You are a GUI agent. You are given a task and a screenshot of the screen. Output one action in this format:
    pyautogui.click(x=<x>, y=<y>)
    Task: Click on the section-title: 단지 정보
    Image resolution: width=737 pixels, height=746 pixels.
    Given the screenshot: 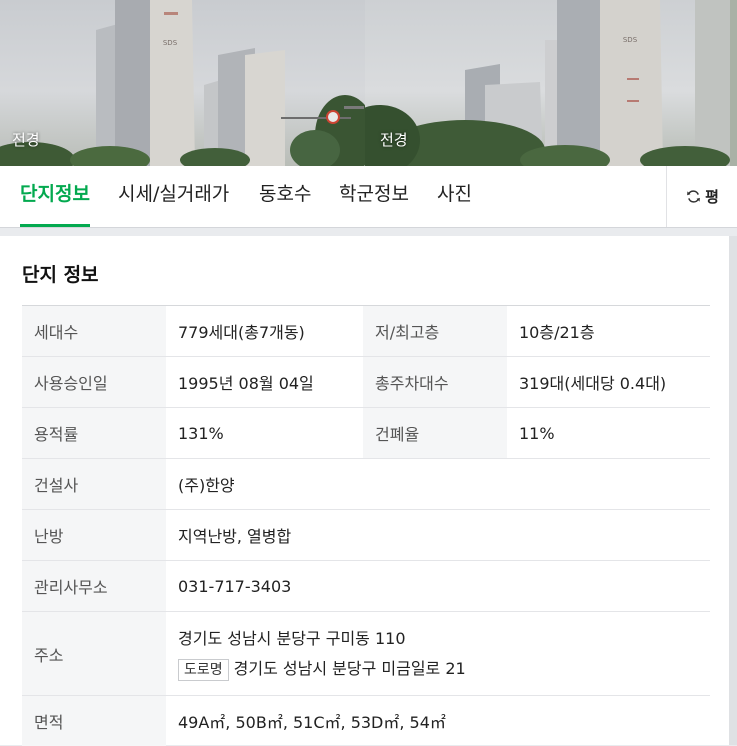 What is the action you would take?
    pyautogui.click(x=60, y=273)
    